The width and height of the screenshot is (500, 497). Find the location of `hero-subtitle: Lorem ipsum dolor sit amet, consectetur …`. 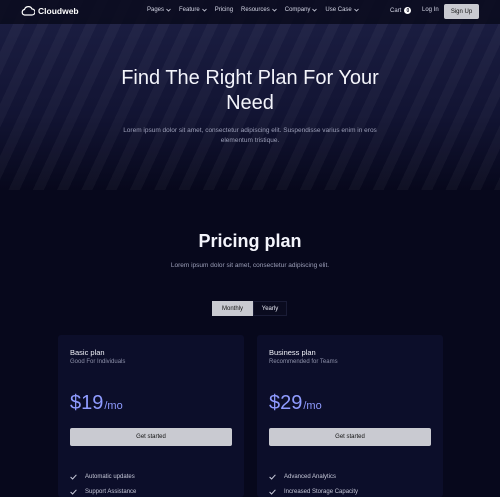

hero-subtitle: Lorem ipsum dolor sit amet, consectetur … is located at coordinates (250, 135).